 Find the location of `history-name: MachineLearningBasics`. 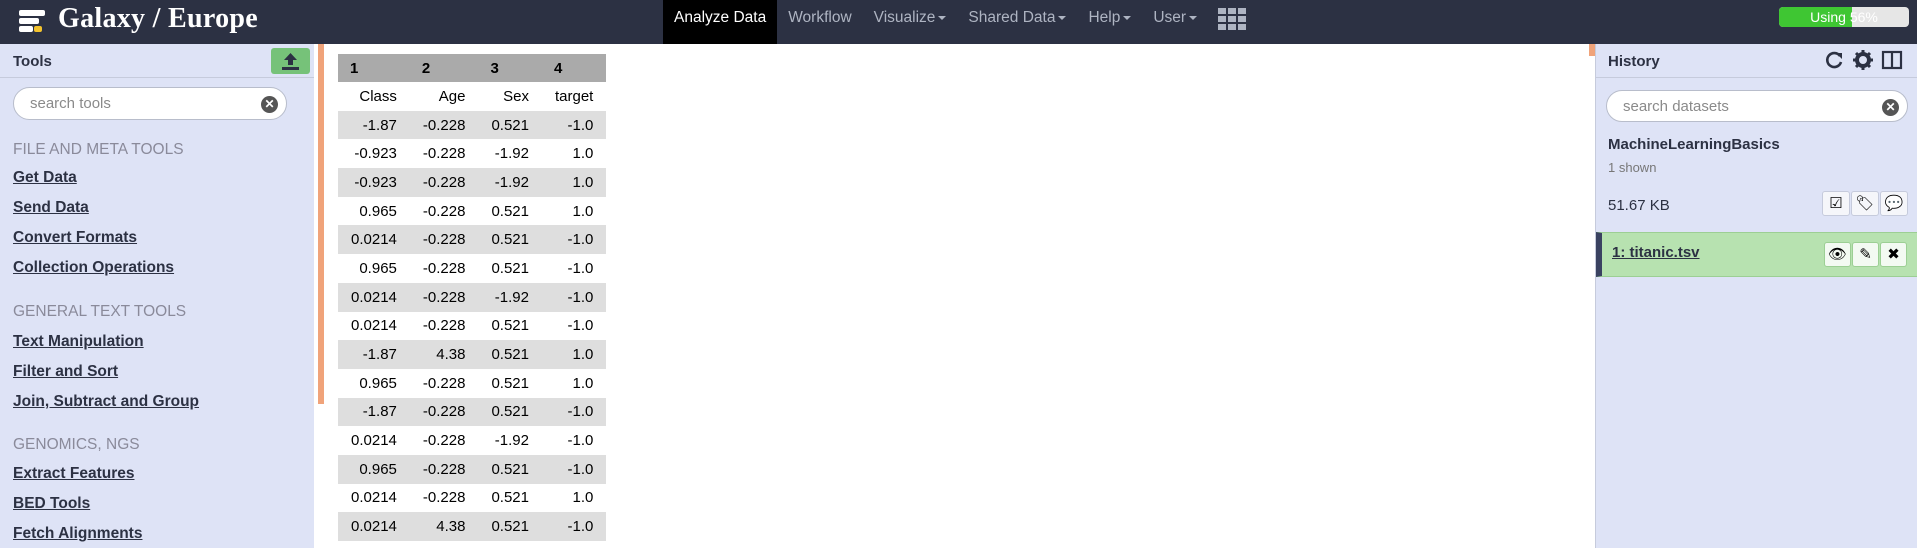

history-name: MachineLearningBasics is located at coordinates (1694, 144).